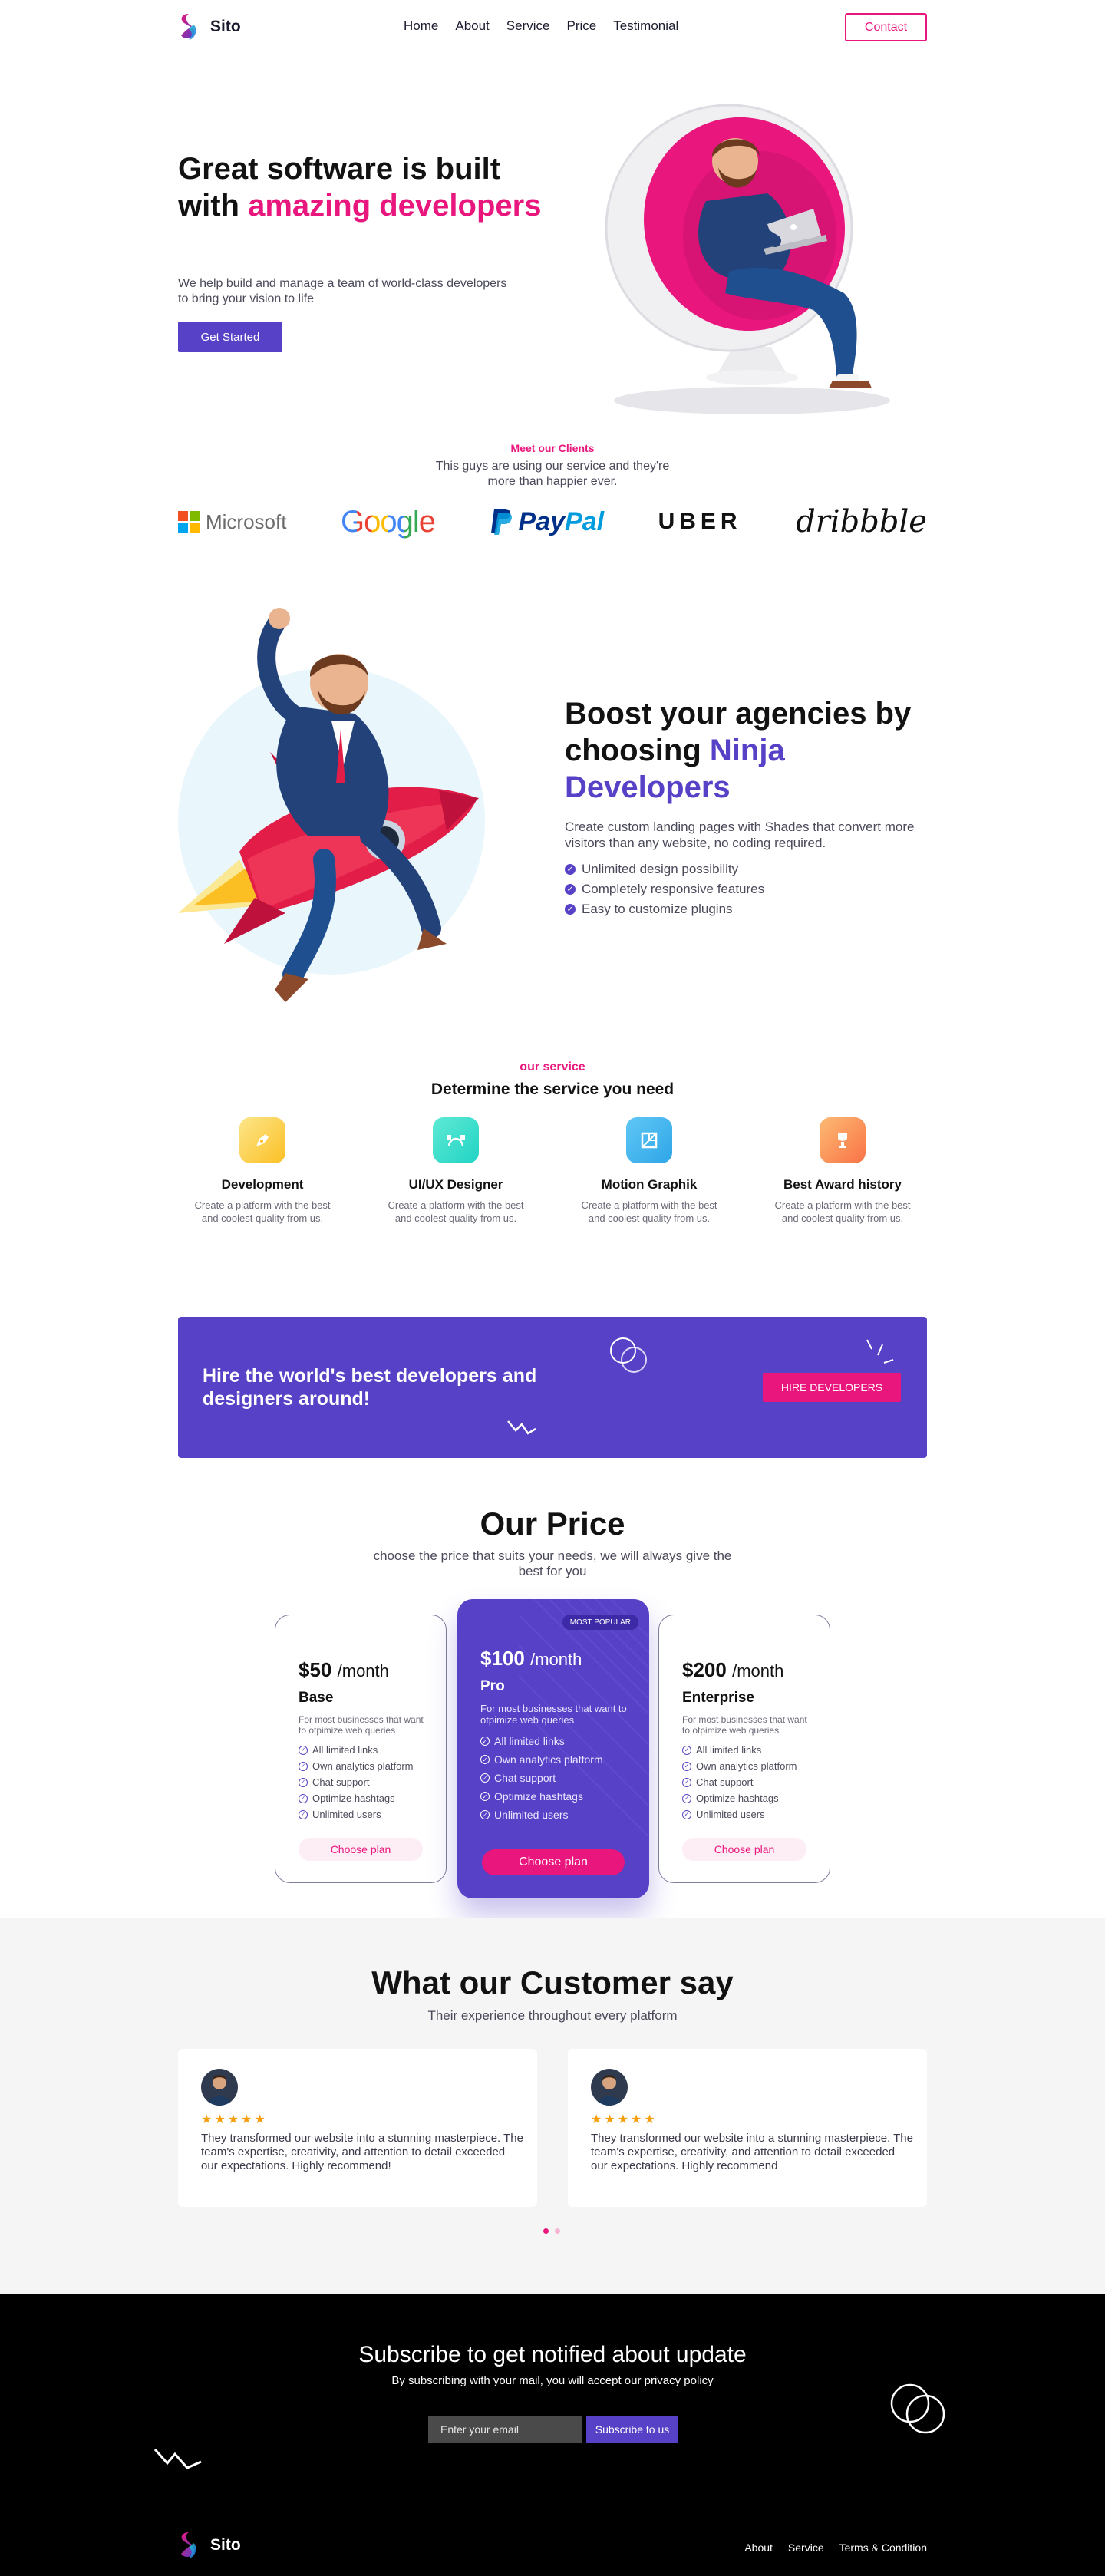 The image size is (1105, 2576). I want to click on plan-price-period: /month, so click(556, 1660).